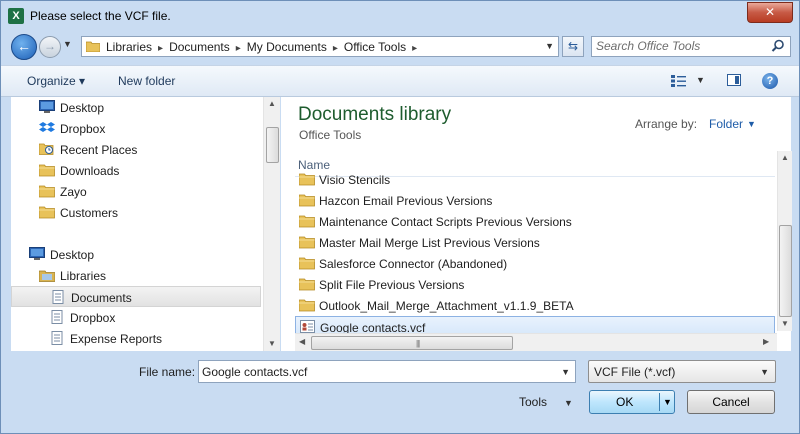 This screenshot has width=800, height=434. I want to click on arrange-dropdown-icon: ▼, so click(751, 124).